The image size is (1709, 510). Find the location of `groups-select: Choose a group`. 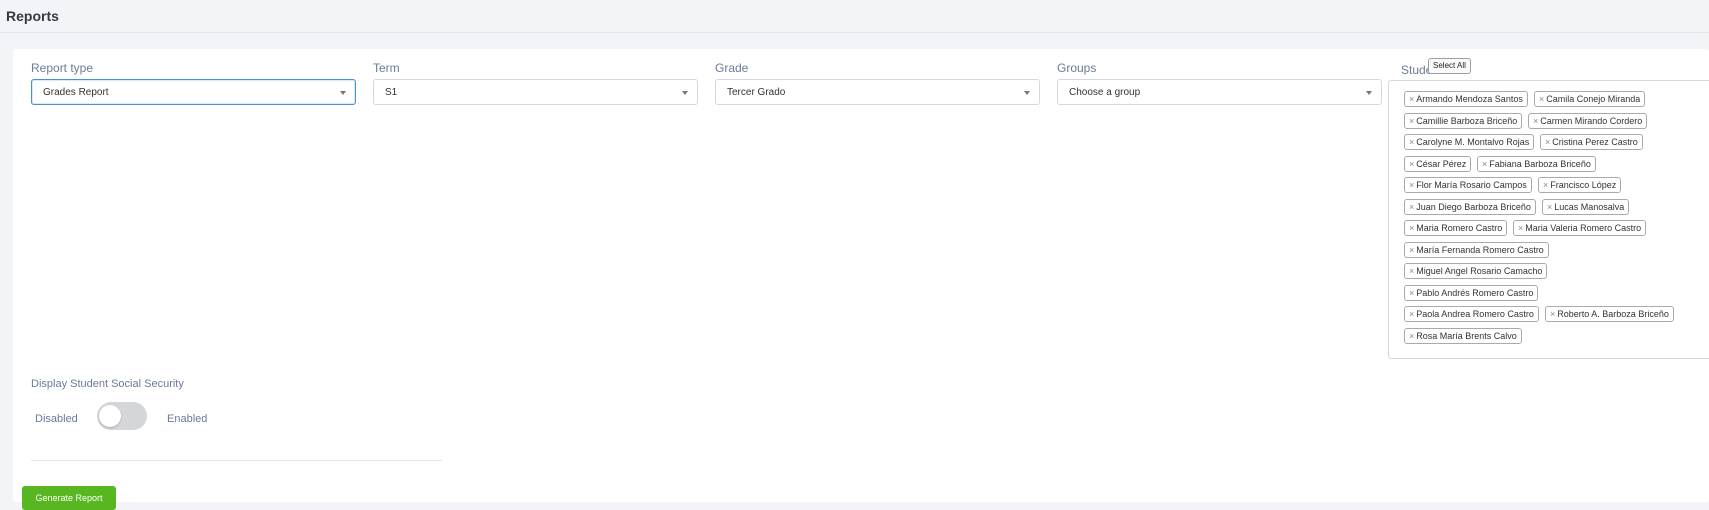

groups-select: Choose a group is located at coordinates (1219, 92).